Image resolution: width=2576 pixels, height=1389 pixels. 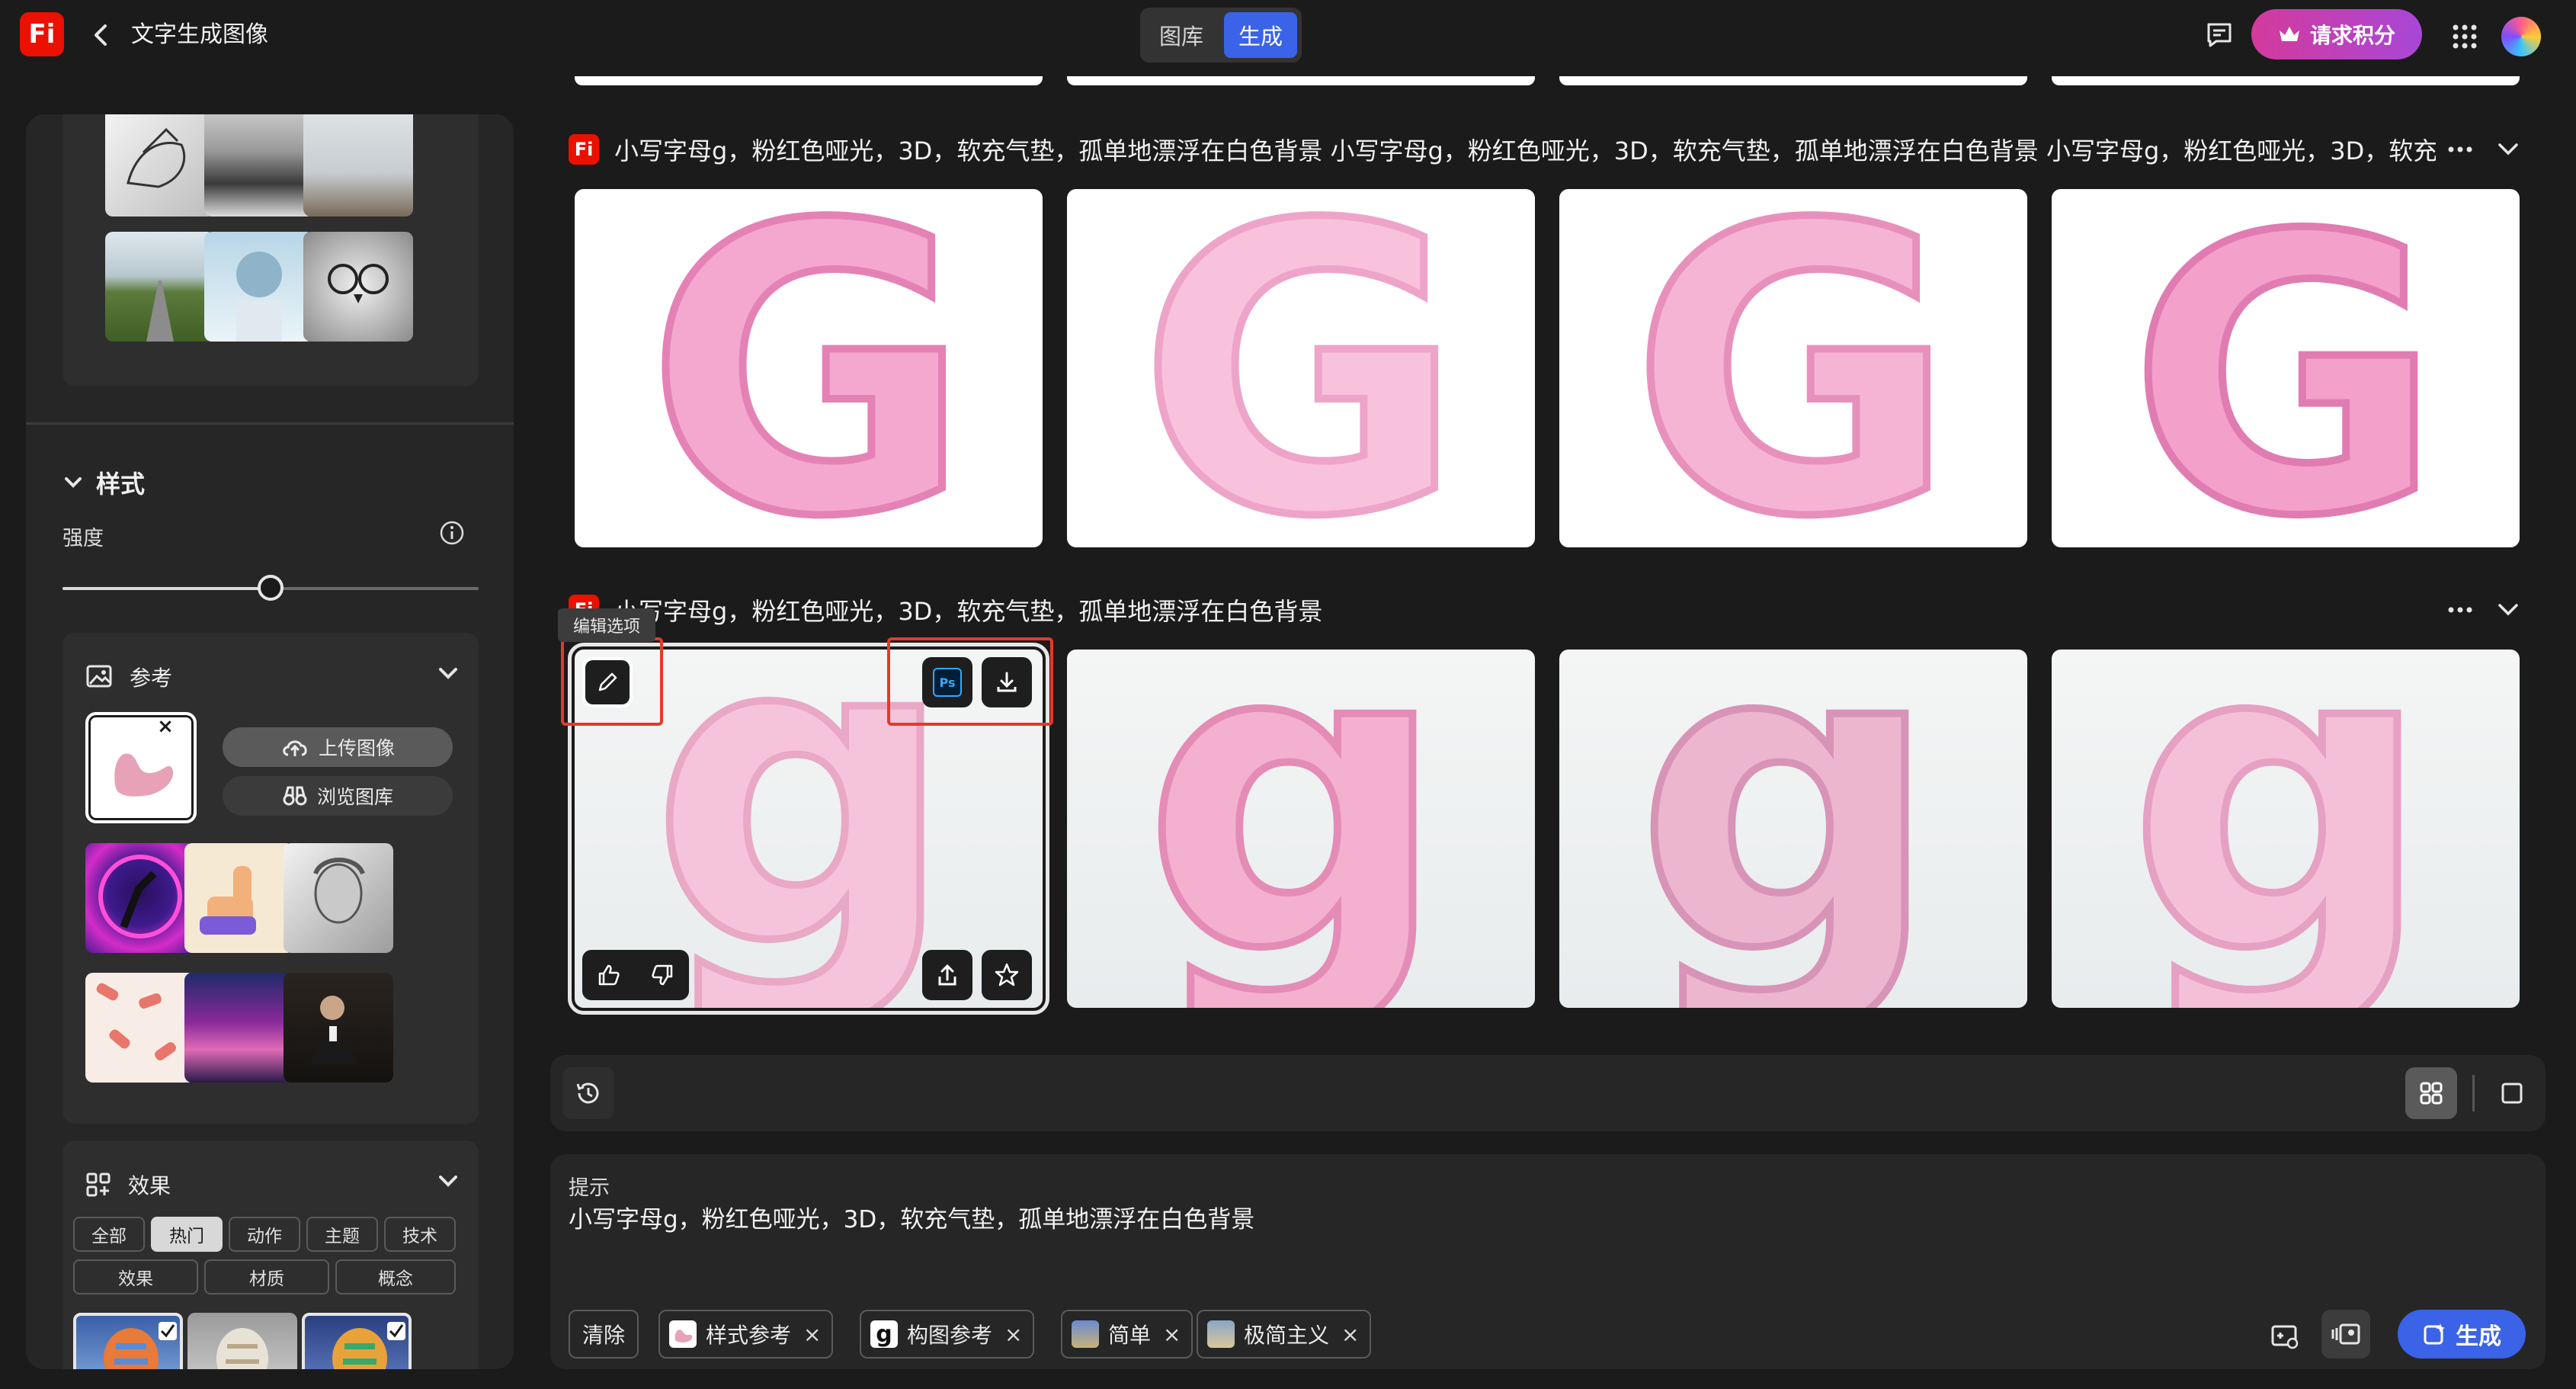 I want to click on generate-label: 生成, so click(x=2478, y=1336).